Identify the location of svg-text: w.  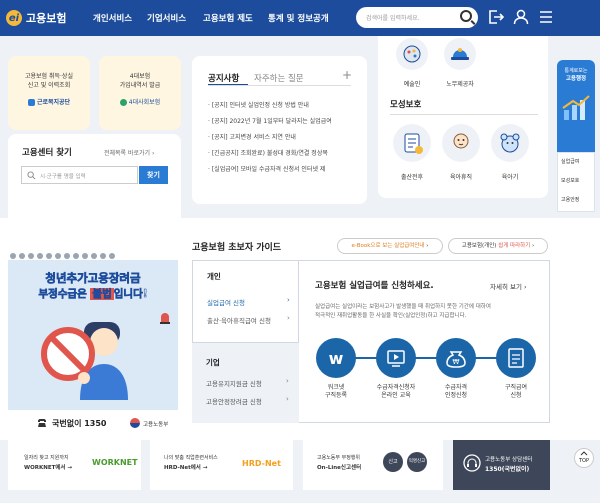
(336, 358).